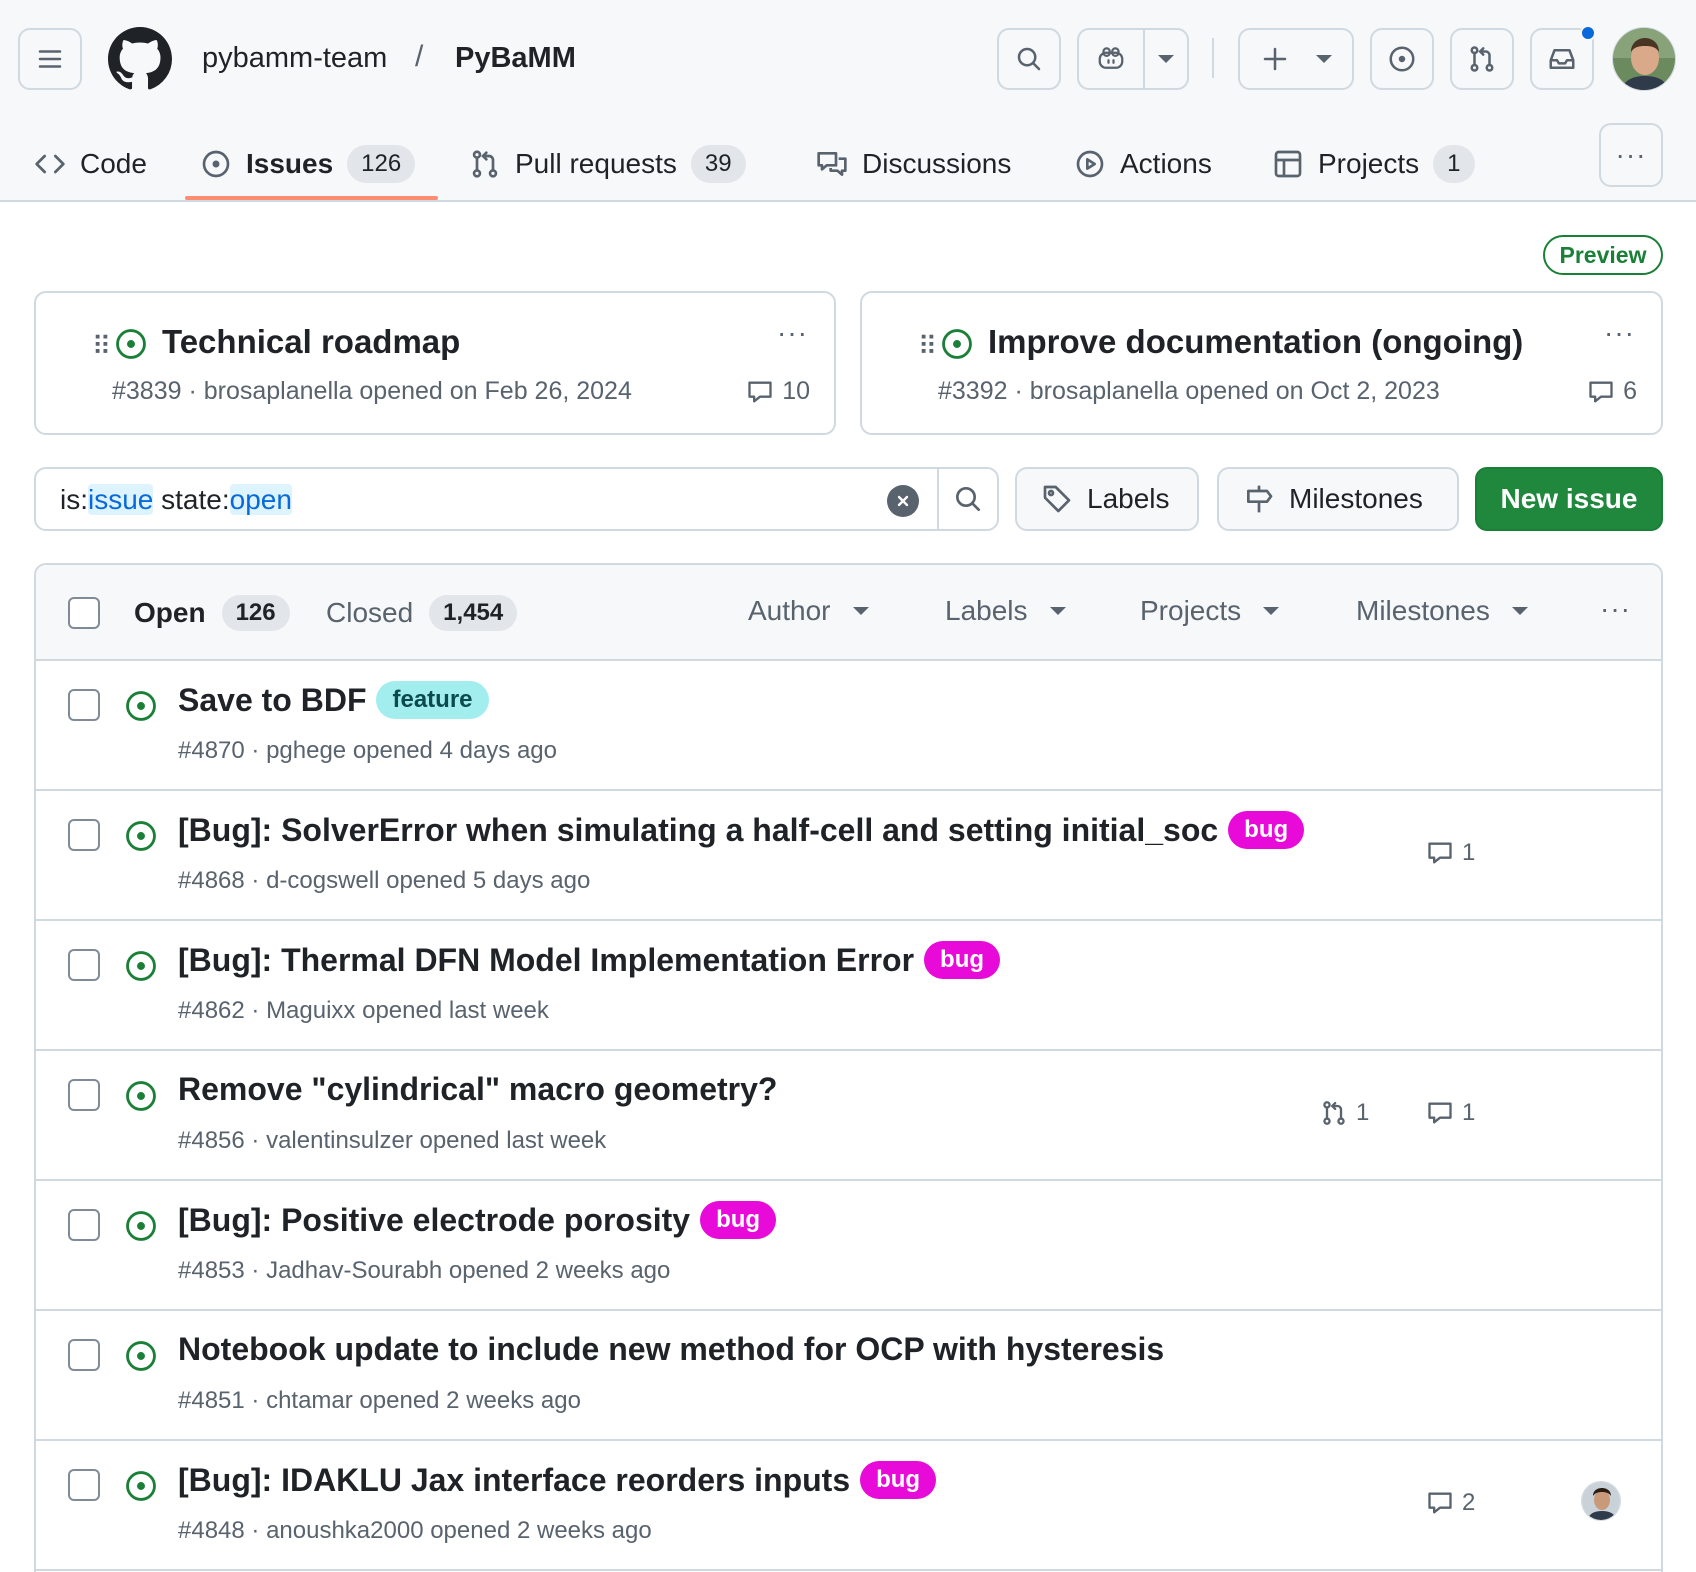  I want to click on comment-discussion-icon, so click(832, 164).